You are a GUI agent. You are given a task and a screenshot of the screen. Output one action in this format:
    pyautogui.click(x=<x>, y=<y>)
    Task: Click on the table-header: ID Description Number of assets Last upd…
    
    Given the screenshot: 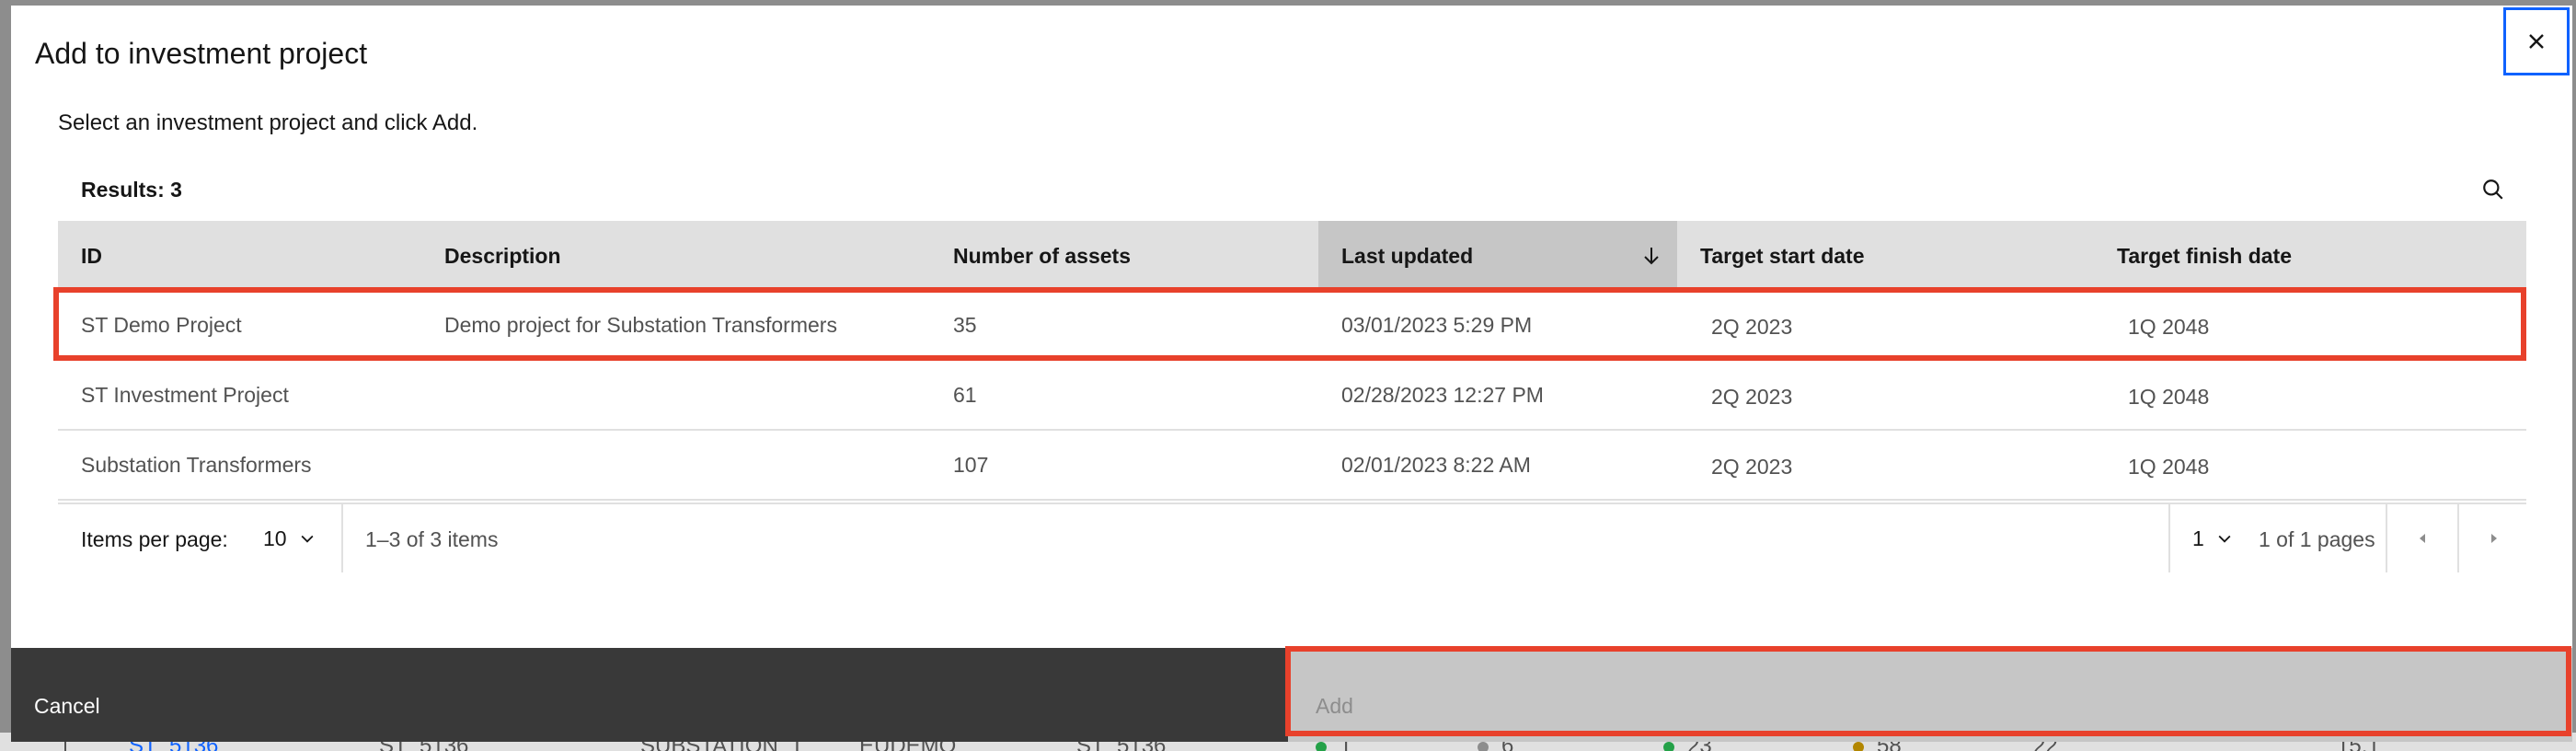 What is the action you would take?
    pyautogui.click(x=1292, y=256)
    